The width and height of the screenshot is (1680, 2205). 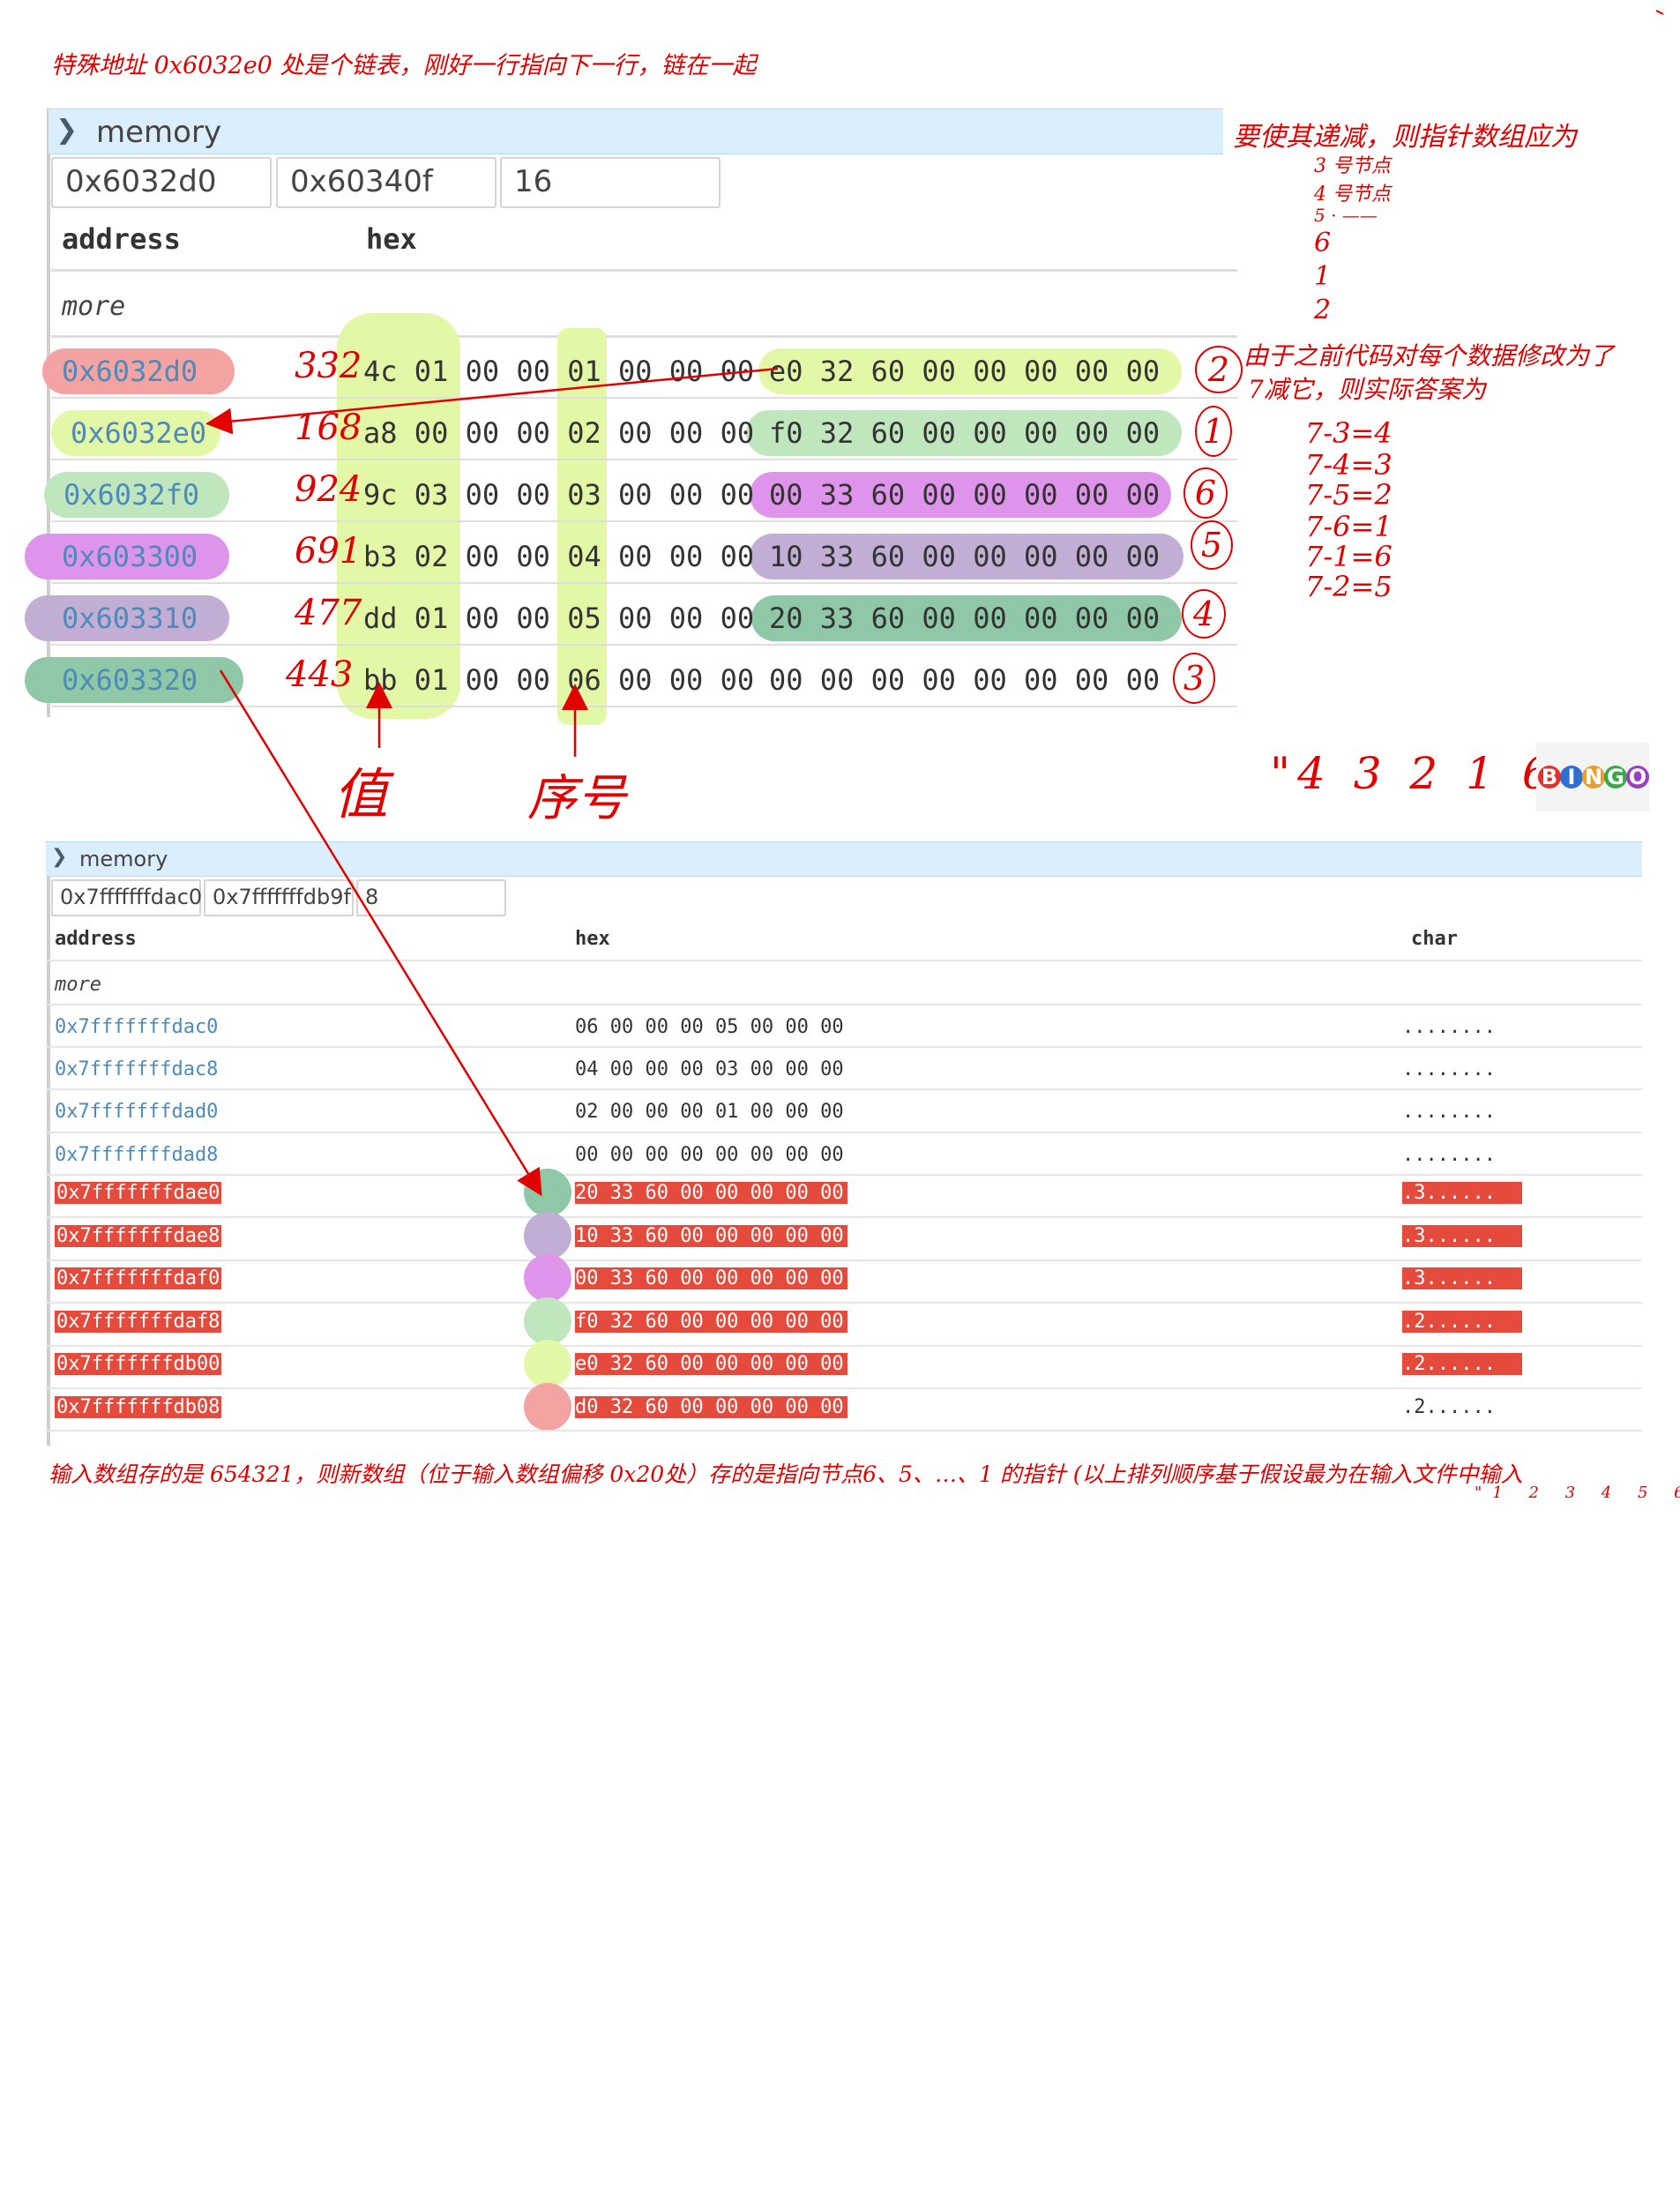 I want to click on stack-arrow, so click(x=380, y=933).